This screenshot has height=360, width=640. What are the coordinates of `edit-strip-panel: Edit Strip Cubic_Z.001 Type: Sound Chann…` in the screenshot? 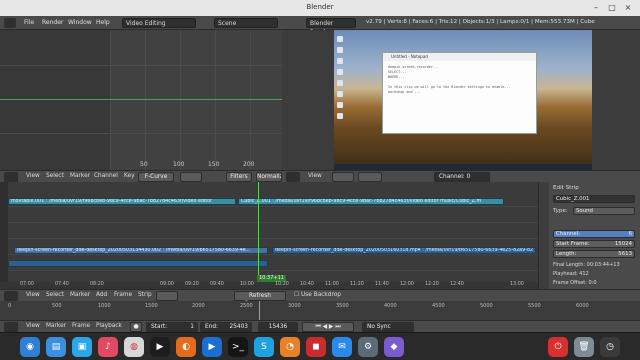 It's located at (589, 235).